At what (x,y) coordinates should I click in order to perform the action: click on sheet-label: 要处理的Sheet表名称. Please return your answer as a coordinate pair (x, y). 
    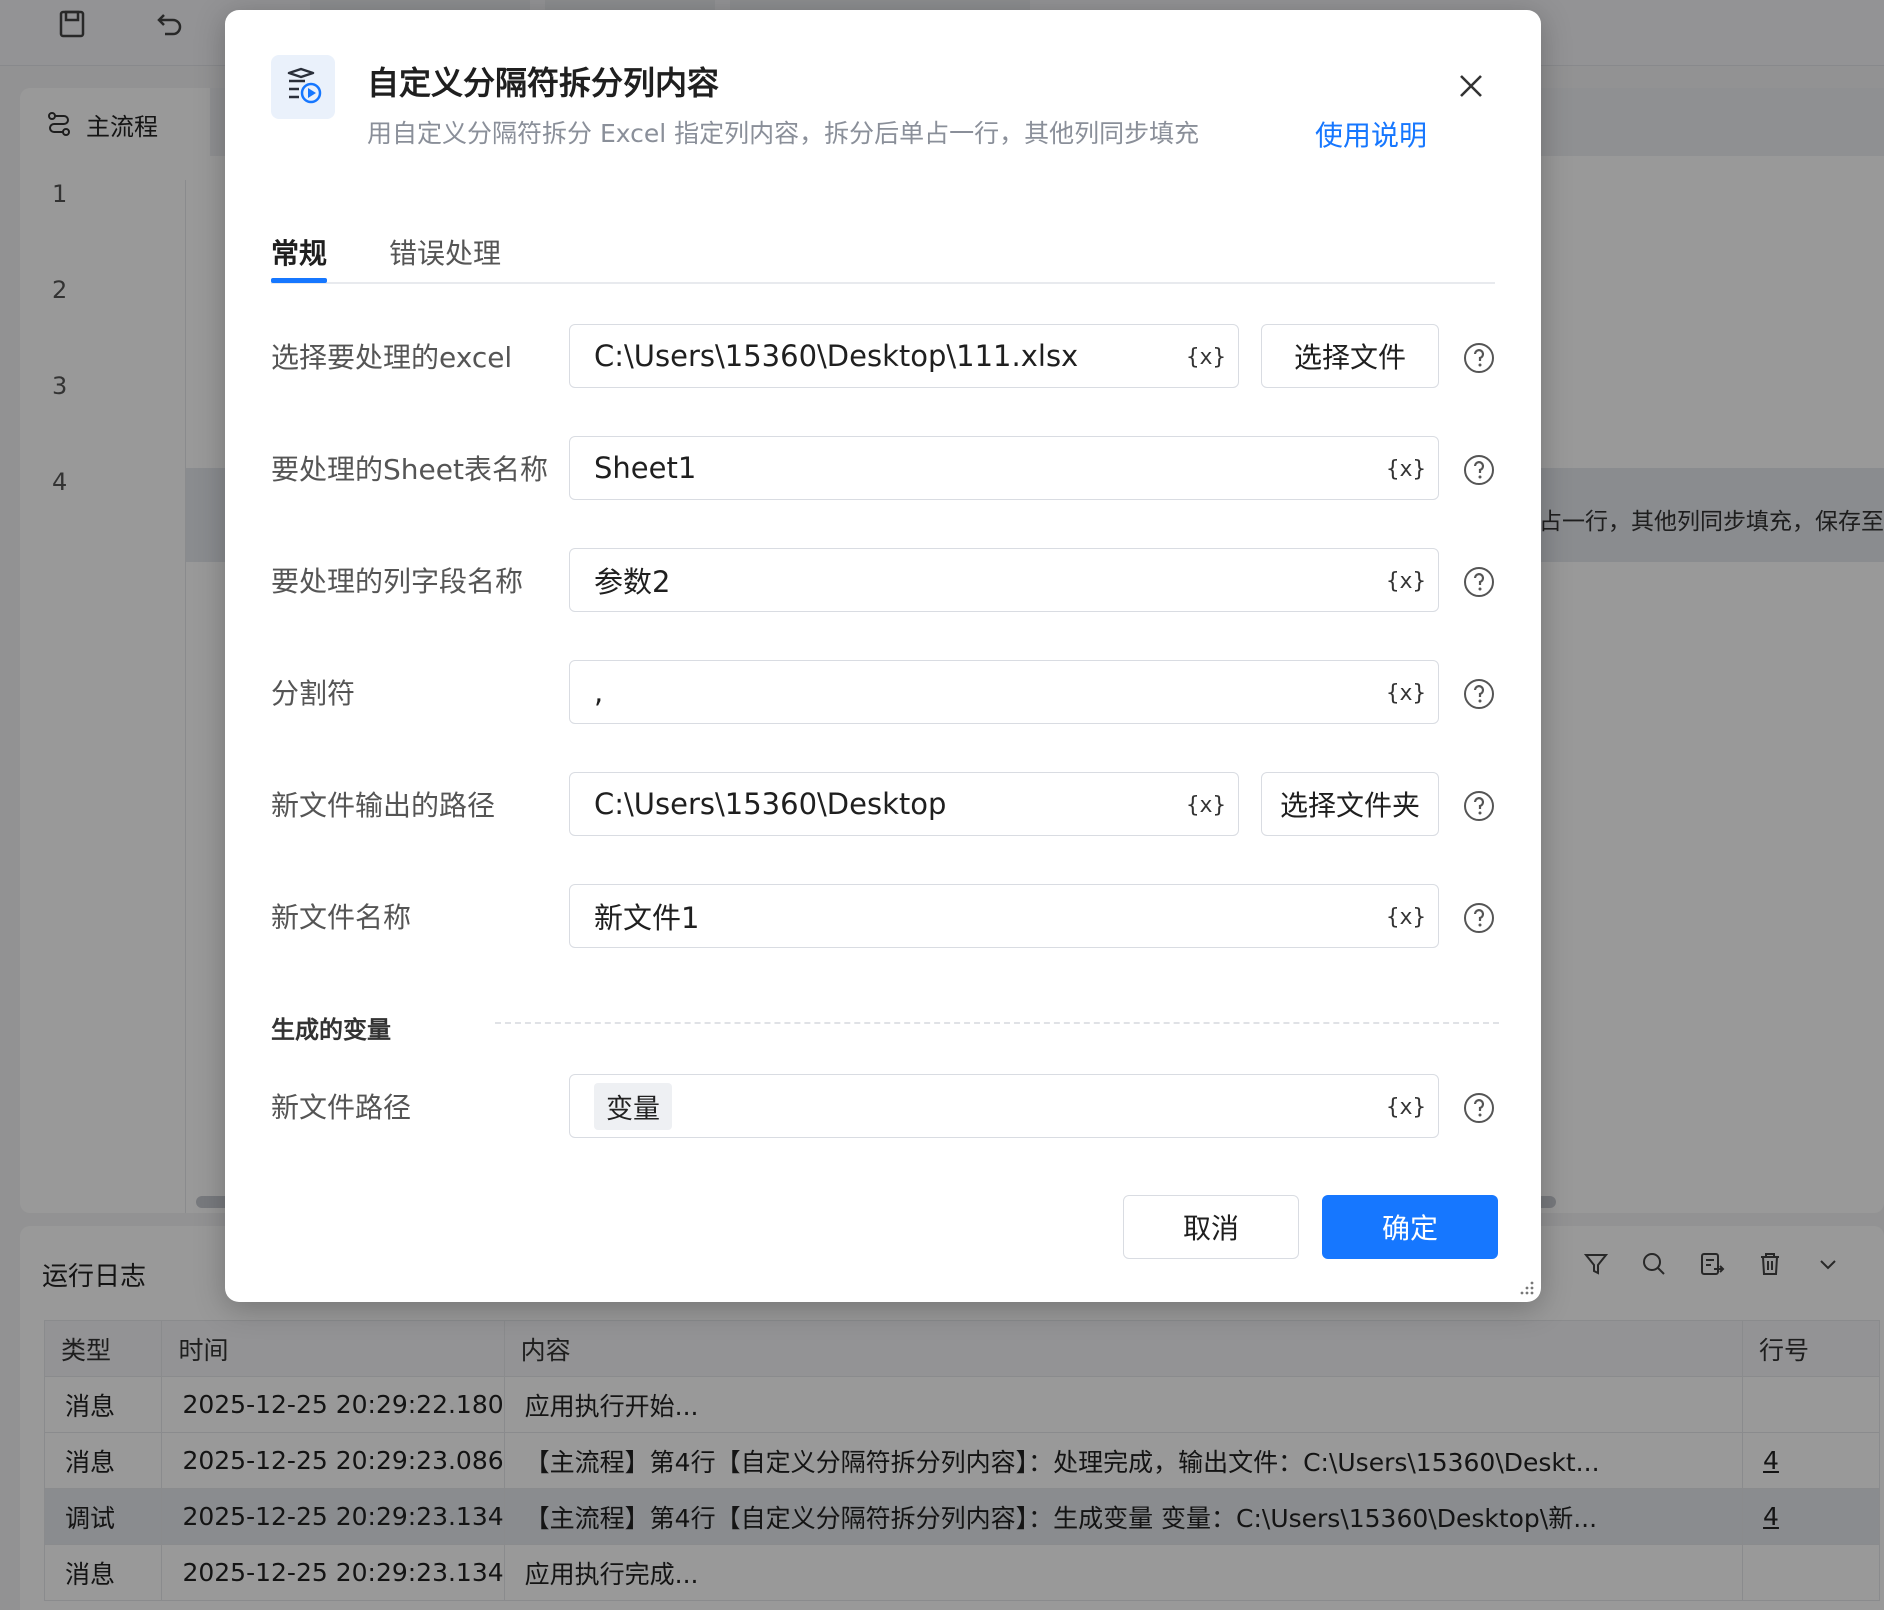
    Looking at the image, I should click on (409, 469).